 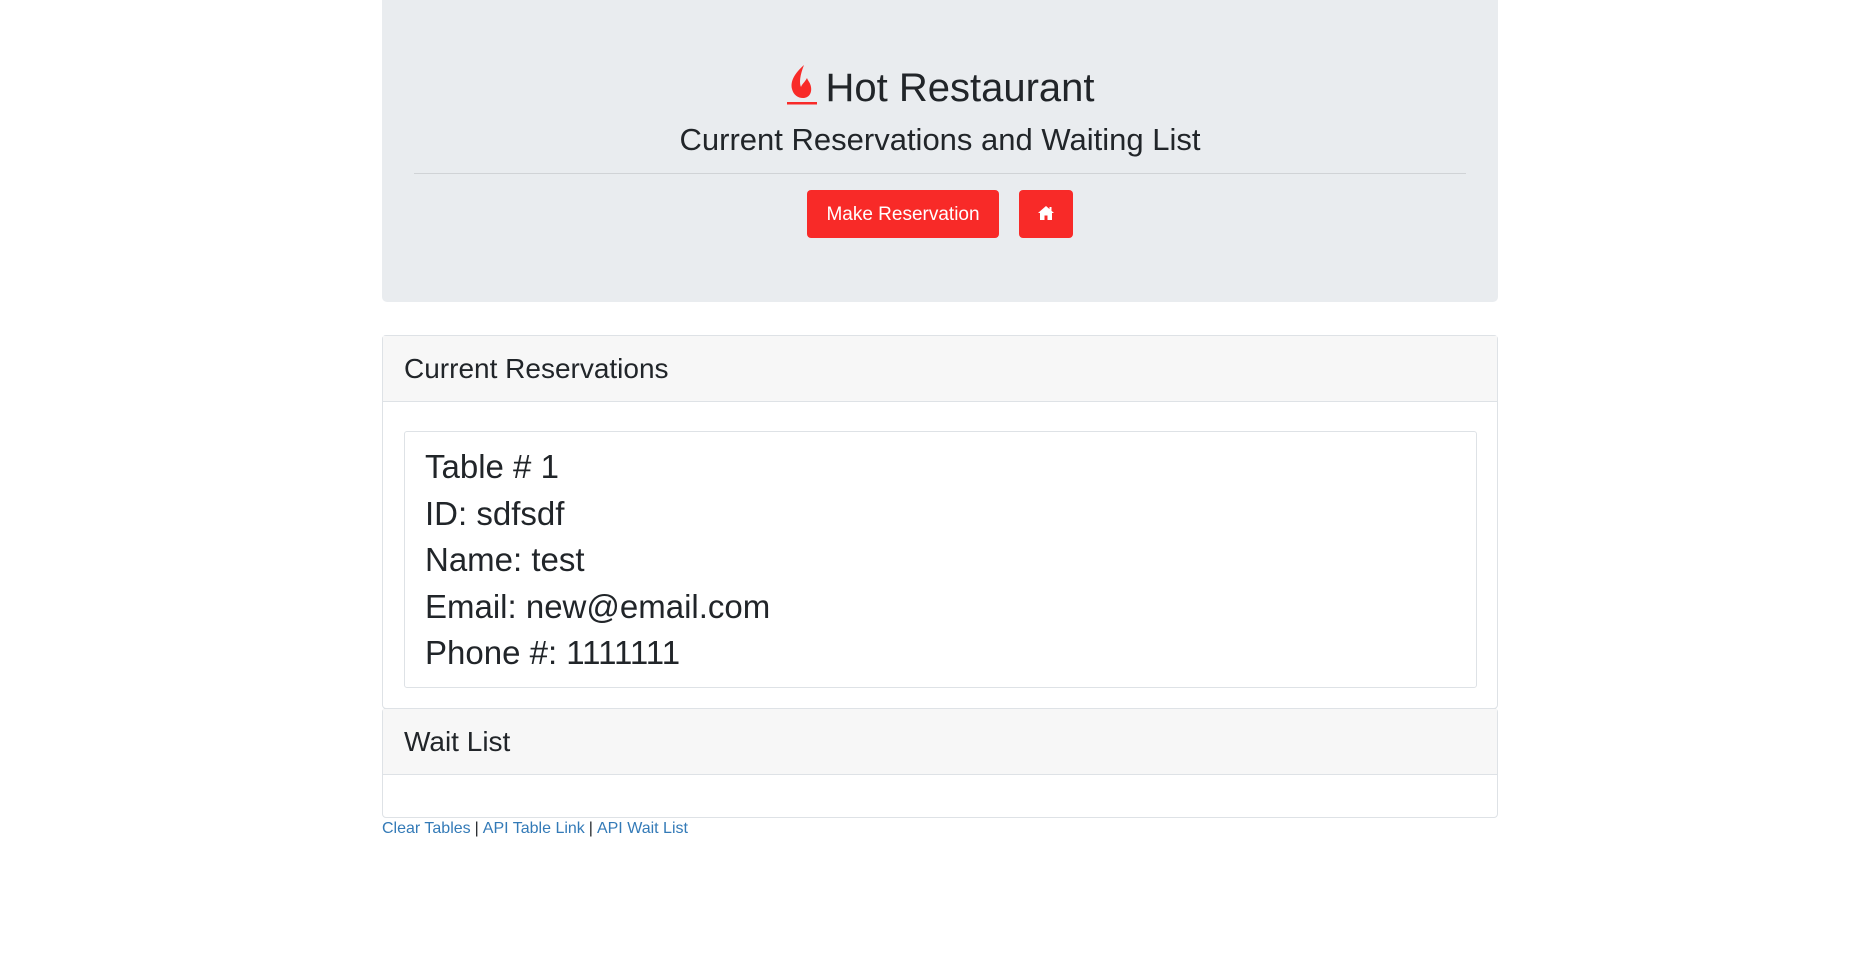 I want to click on page-subtitle: Current Reservations and Waiting List, so click(x=940, y=139).